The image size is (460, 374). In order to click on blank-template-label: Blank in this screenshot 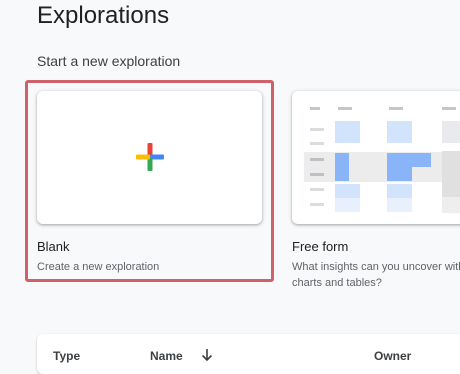, I will do `click(53, 246)`.